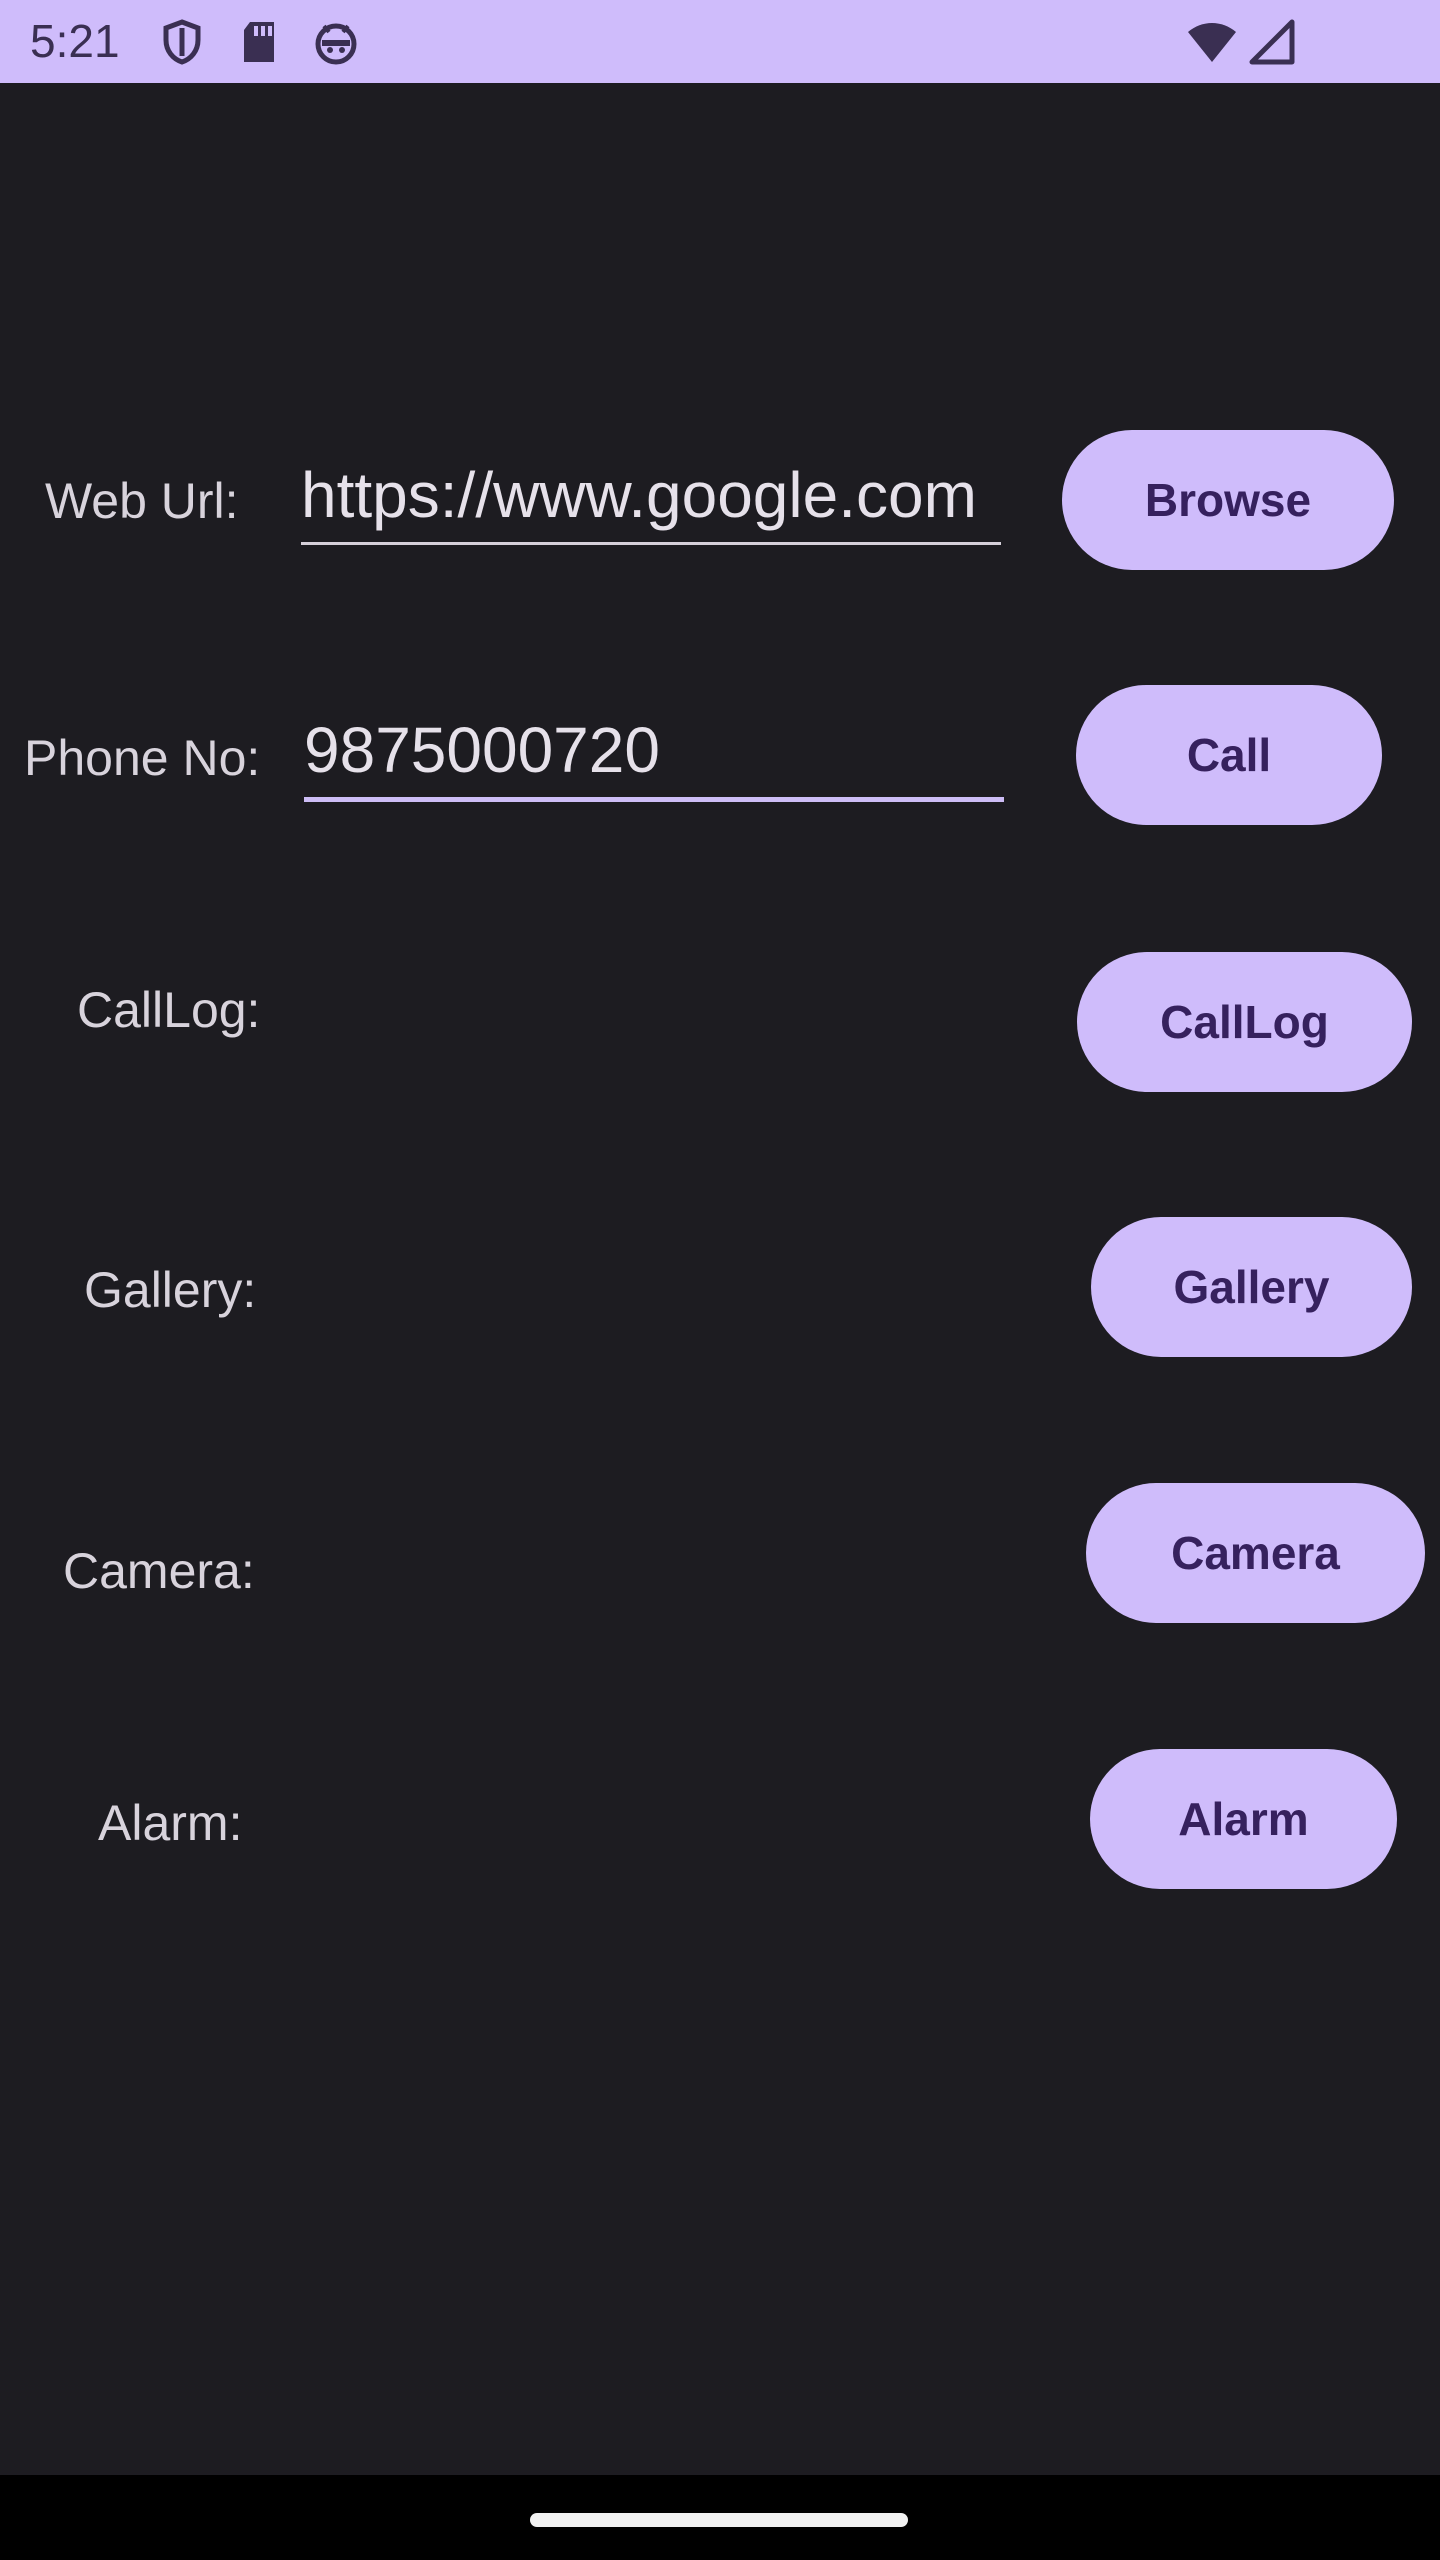 The image size is (1440, 2560). What do you see at coordinates (170, 1823) in the screenshot?
I see `alarm-label: Alarm:` at bounding box center [170, 1823].